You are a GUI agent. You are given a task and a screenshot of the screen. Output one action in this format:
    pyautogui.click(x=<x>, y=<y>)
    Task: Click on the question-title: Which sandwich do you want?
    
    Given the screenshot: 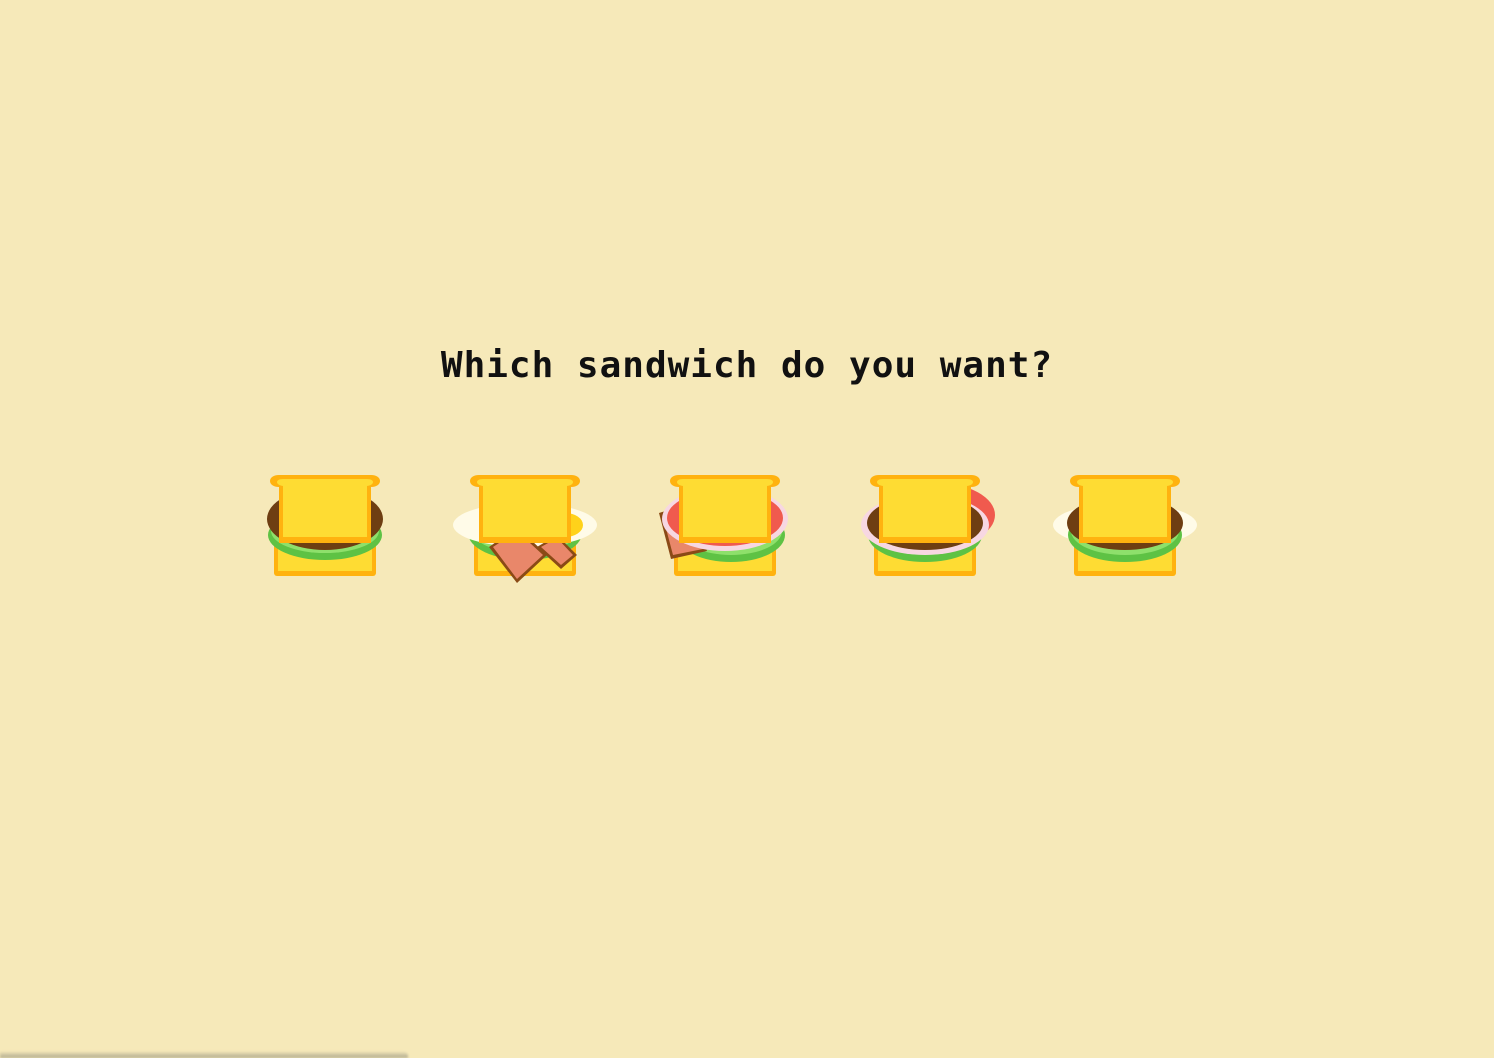 What is the action you would take?
    pyautogui.click(x=747, y=365)
    